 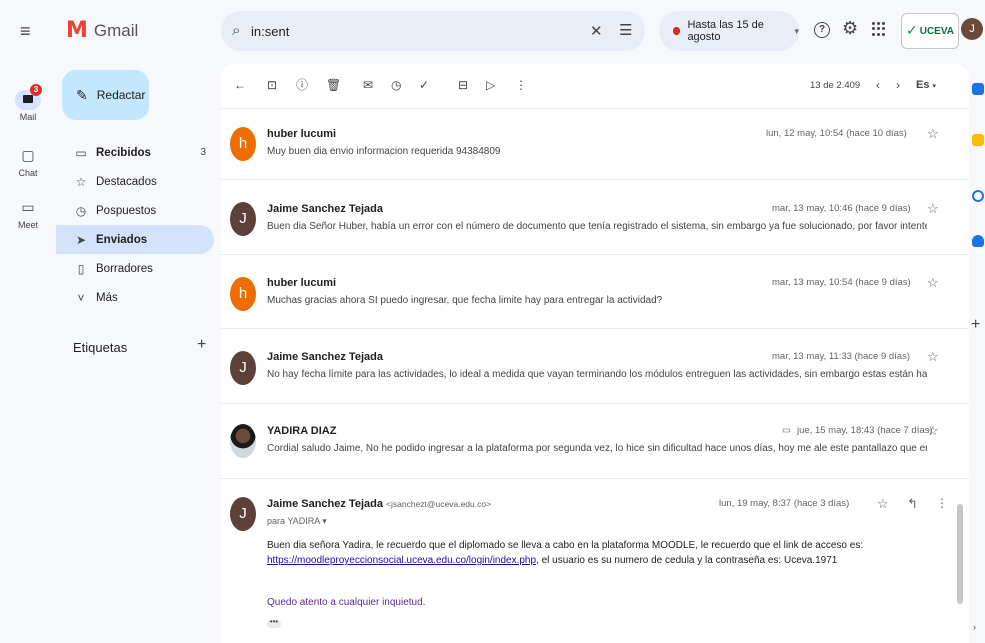 I want to click on nav-item-sent: ➤ Enviados, so click(x=135, y=239).